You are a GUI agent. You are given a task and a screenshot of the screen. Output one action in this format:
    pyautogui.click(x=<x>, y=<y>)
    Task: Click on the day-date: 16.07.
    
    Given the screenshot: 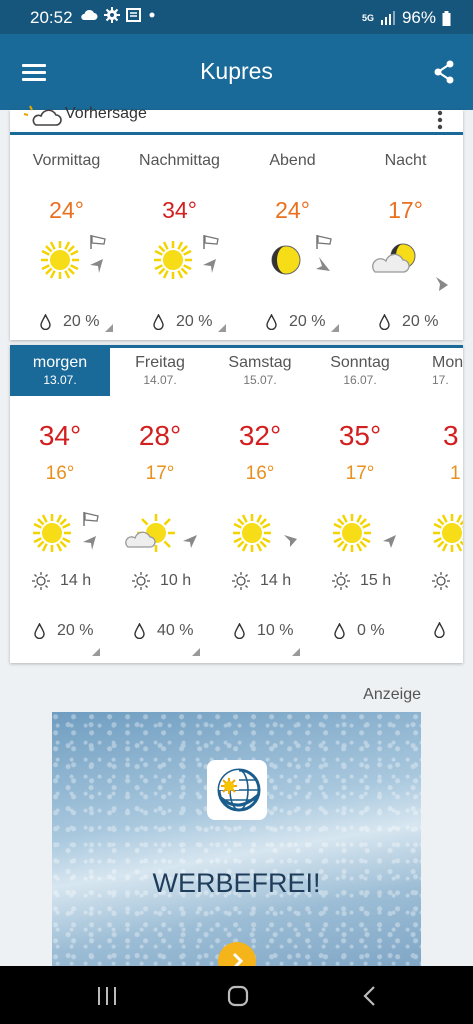 What is the action you would take?
    pyautogui.click(x=360, y=380)
    